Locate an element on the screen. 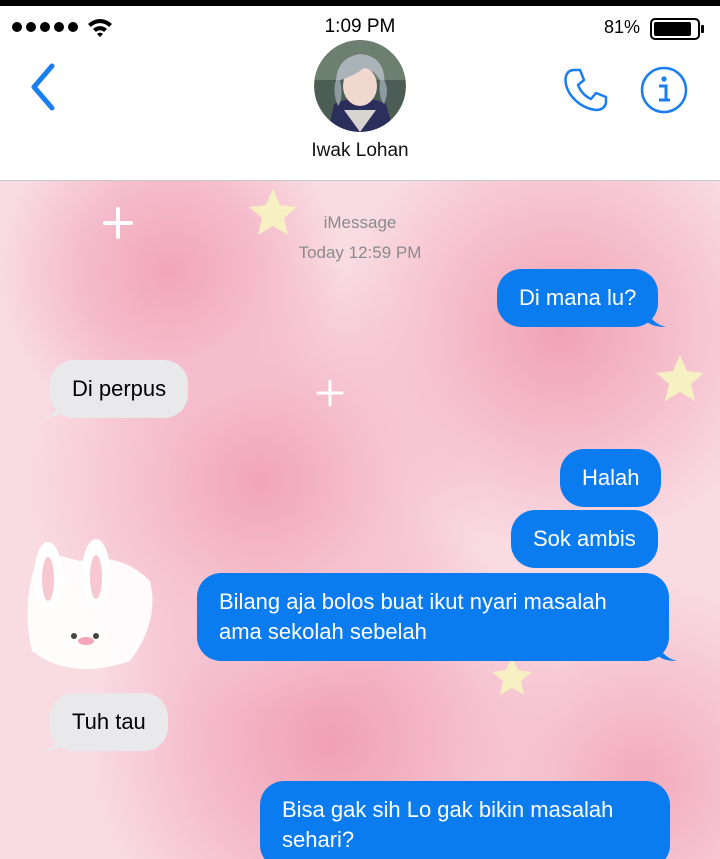 The height and width of the screenshot is (859, 720). conversation-timestamp: Today 12:59 PM is located at coordinates (360, 252).